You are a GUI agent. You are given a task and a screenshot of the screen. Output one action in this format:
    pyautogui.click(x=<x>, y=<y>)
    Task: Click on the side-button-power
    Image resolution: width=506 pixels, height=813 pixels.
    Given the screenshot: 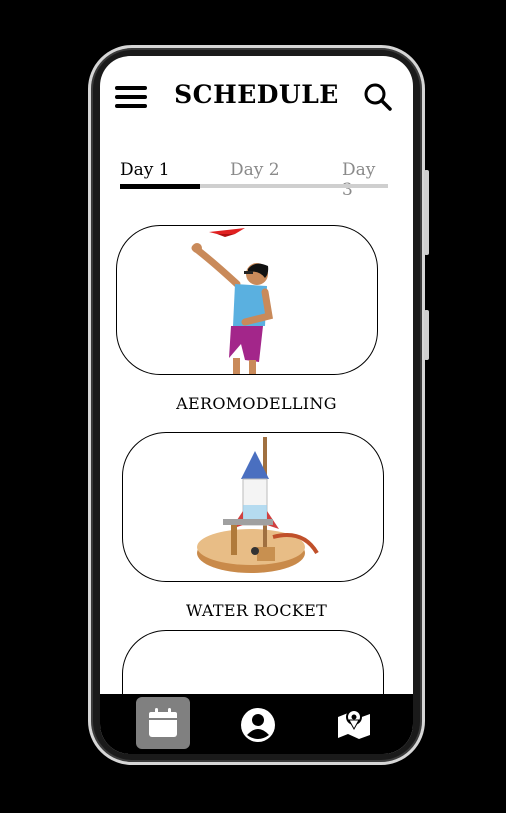 What is the action you would take?
    pyautogui.click(x=426, y=335)
    